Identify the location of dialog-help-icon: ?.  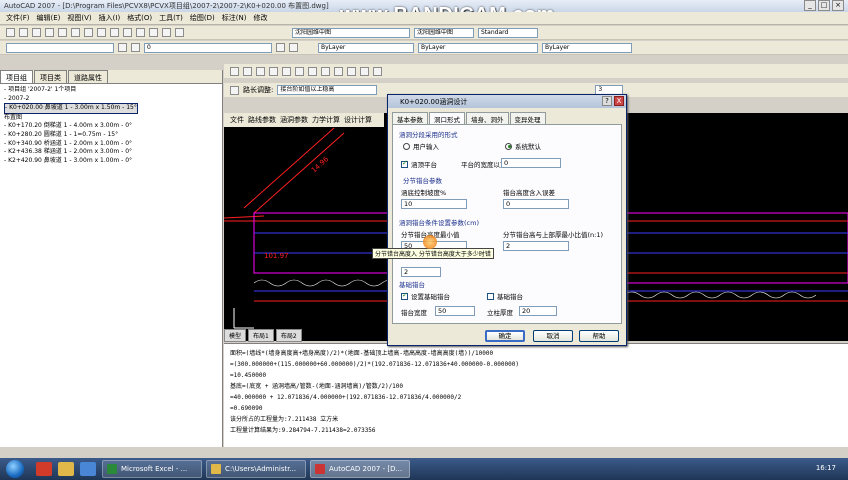
(607, 101).